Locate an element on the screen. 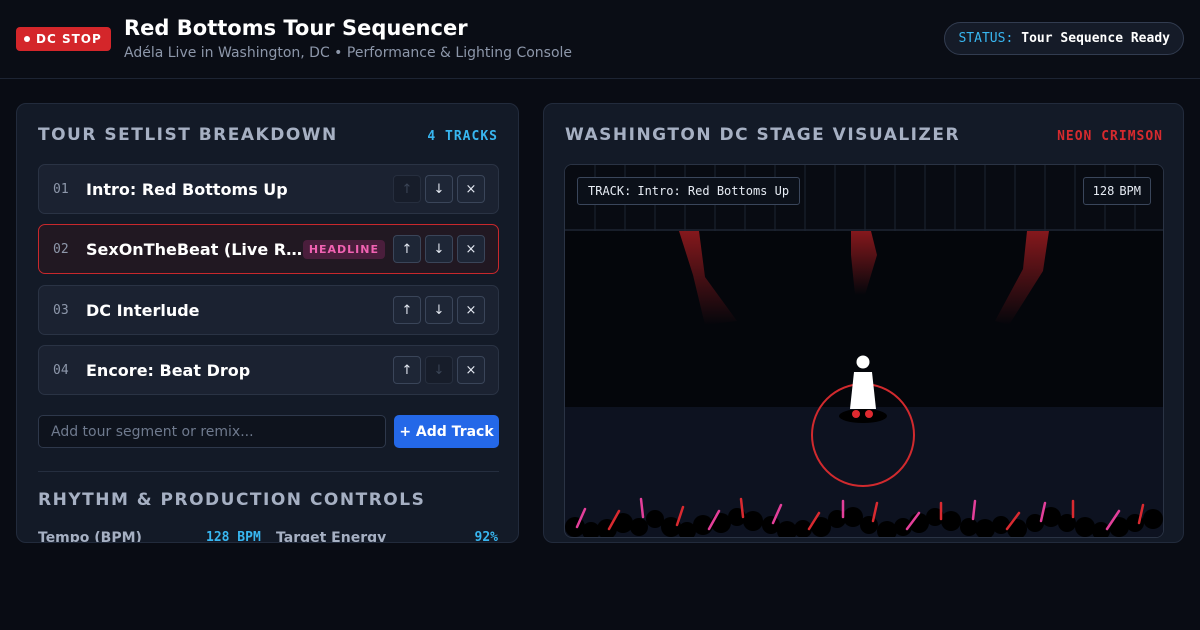  setlist-title: TOUR SETLIST BREAKDOWN is located at coordinates (188, 135).